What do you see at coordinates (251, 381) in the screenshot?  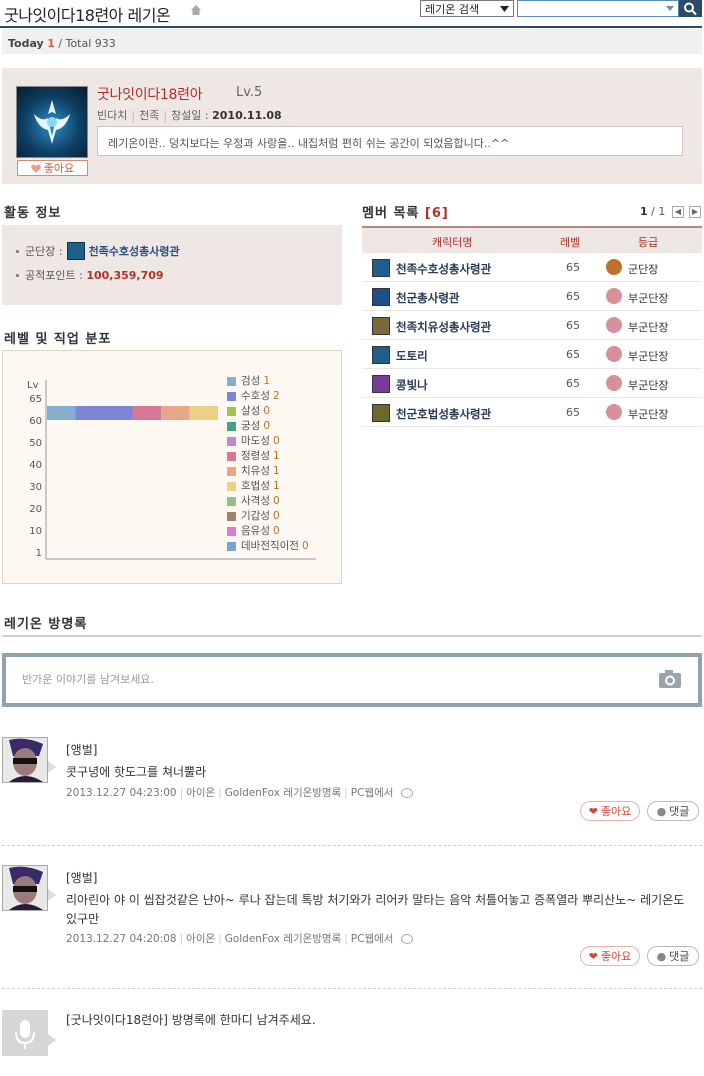 I see `legend-label: 검성` at bounding box center [251, 381].